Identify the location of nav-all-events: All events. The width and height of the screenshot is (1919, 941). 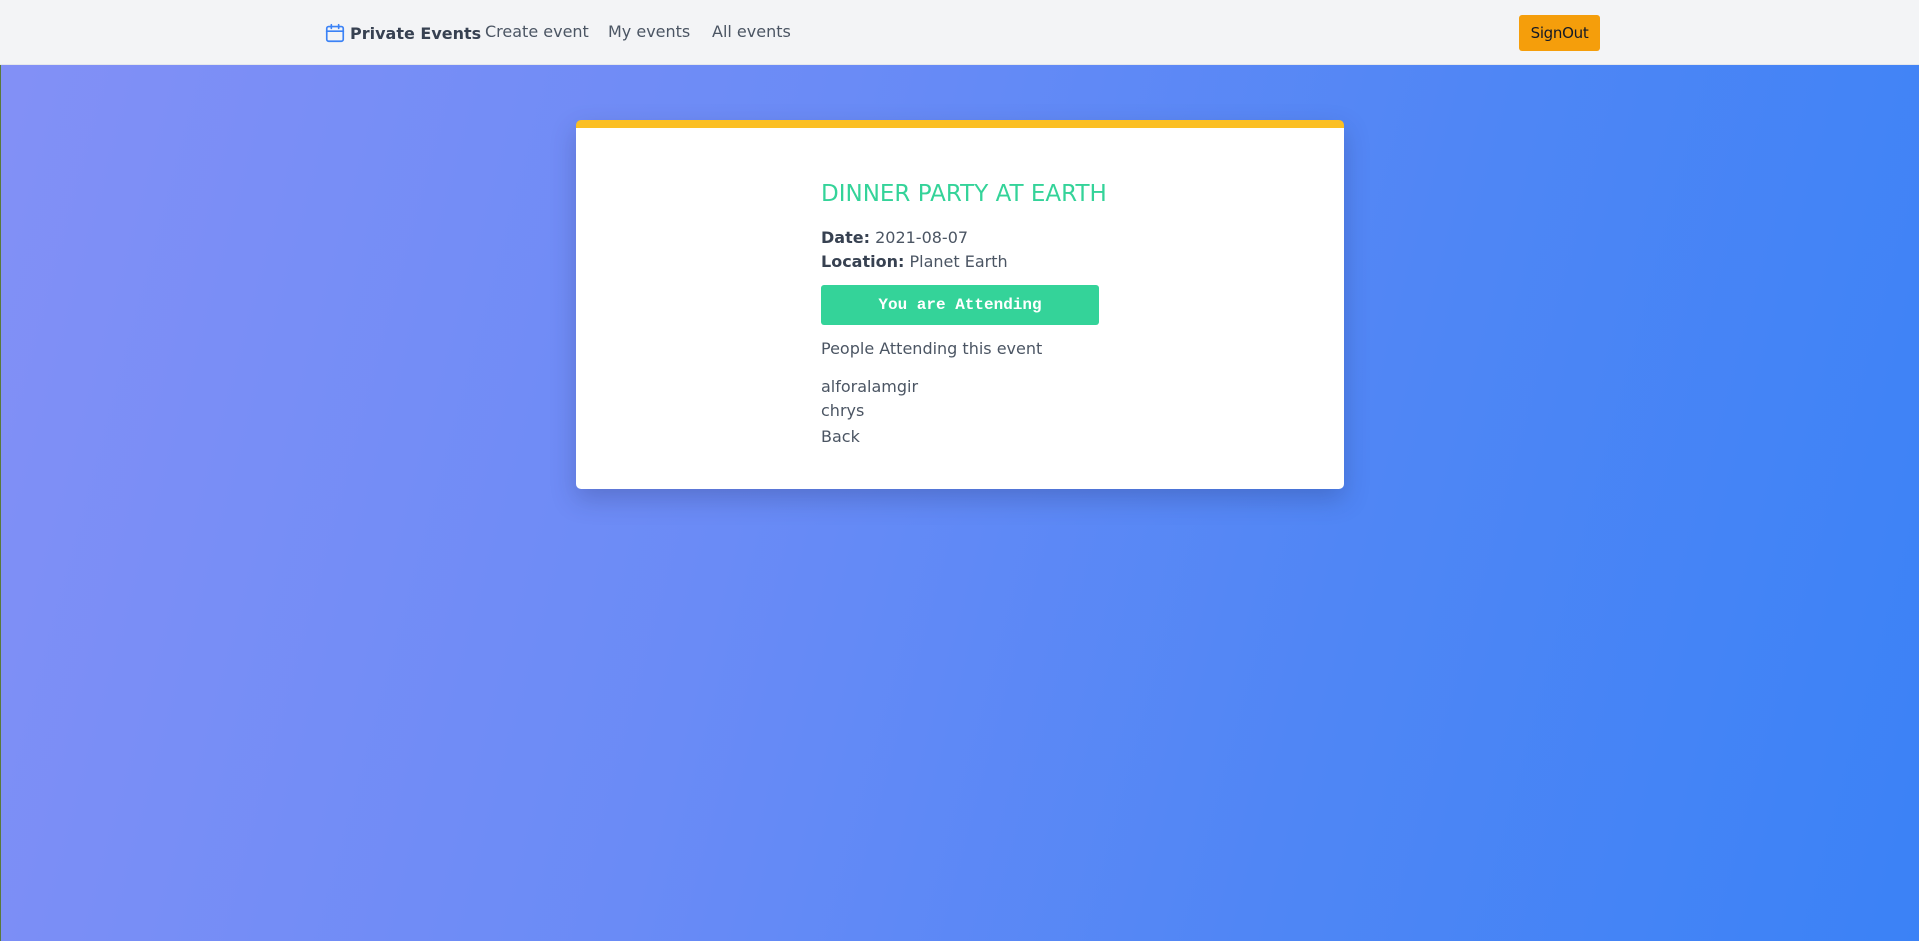
(751, 31).